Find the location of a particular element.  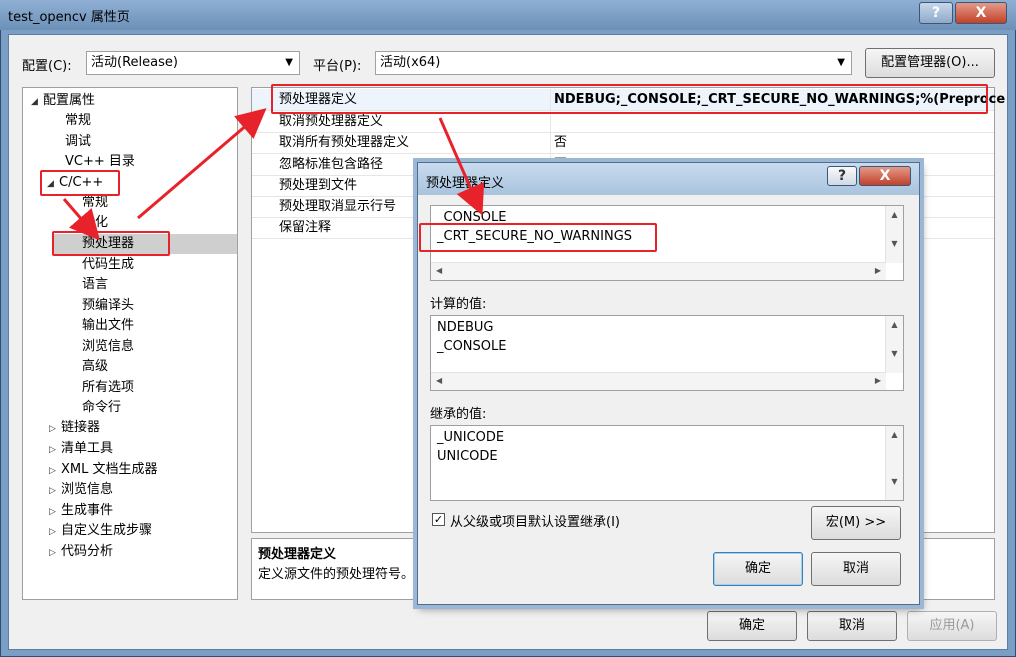

arrow-to-dialog is located at coordinates (461, 166).